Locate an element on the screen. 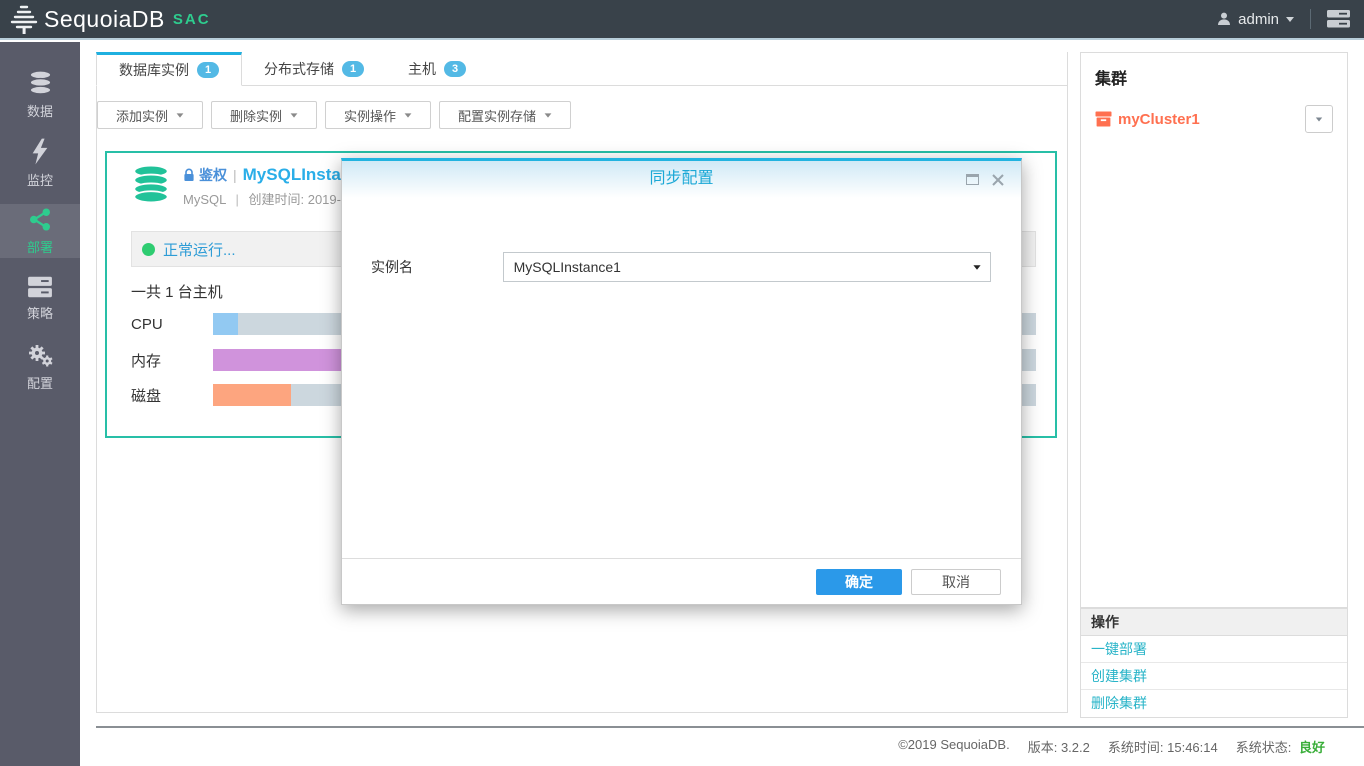 This screenshot has height=766, width=1364. cluster-link: myCluster1 is located at coordinates (1147, 119).